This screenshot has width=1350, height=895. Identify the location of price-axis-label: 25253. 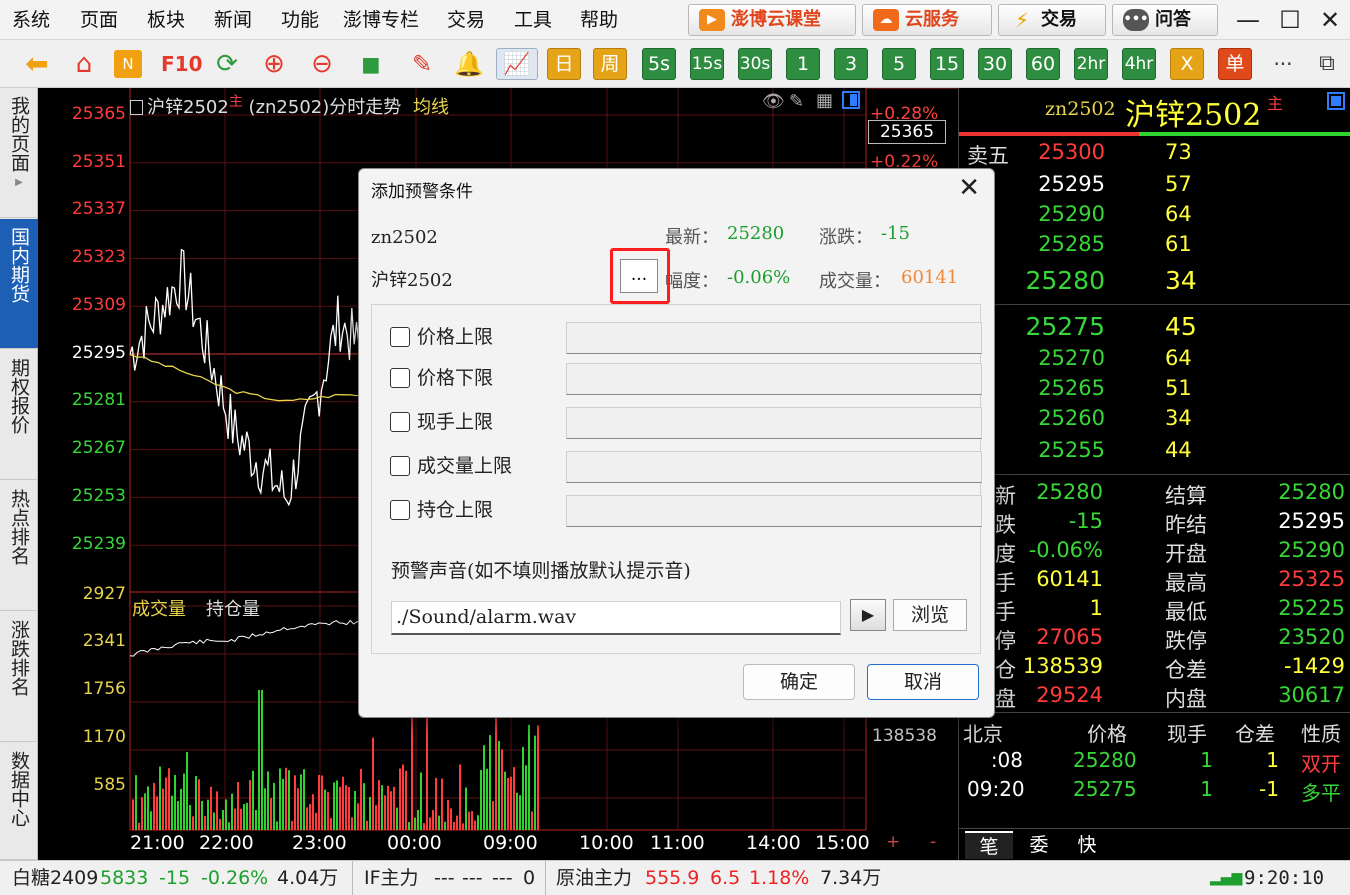
(98, 496).